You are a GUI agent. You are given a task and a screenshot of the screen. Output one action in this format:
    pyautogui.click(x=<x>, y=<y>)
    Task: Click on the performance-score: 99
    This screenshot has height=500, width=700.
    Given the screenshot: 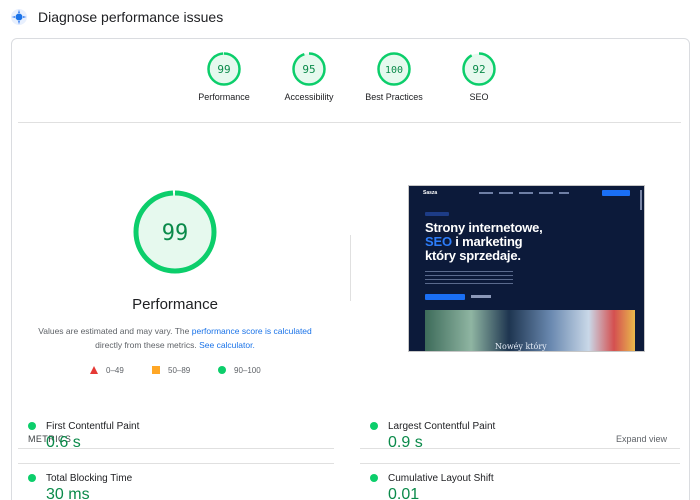 What is the action you would take?
    pyautogui.click(x=175, y=233)
    